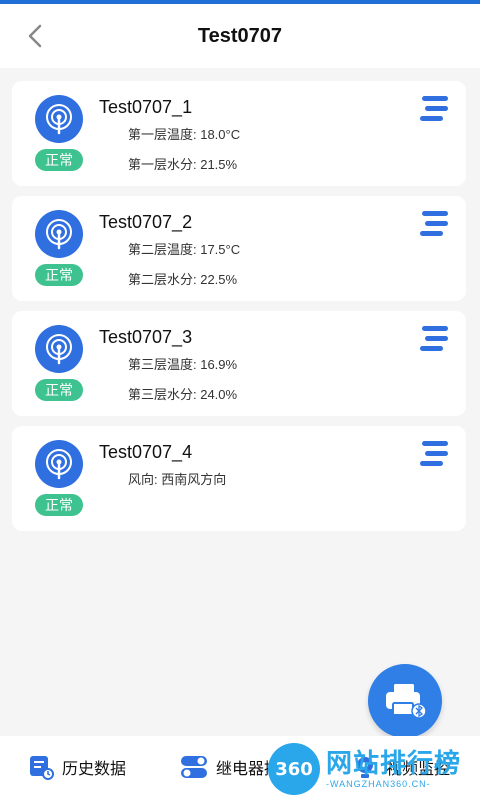 This screenshot has width=480, height=800. I want to click on tab-relay: 继电器控, so click(230, 767).